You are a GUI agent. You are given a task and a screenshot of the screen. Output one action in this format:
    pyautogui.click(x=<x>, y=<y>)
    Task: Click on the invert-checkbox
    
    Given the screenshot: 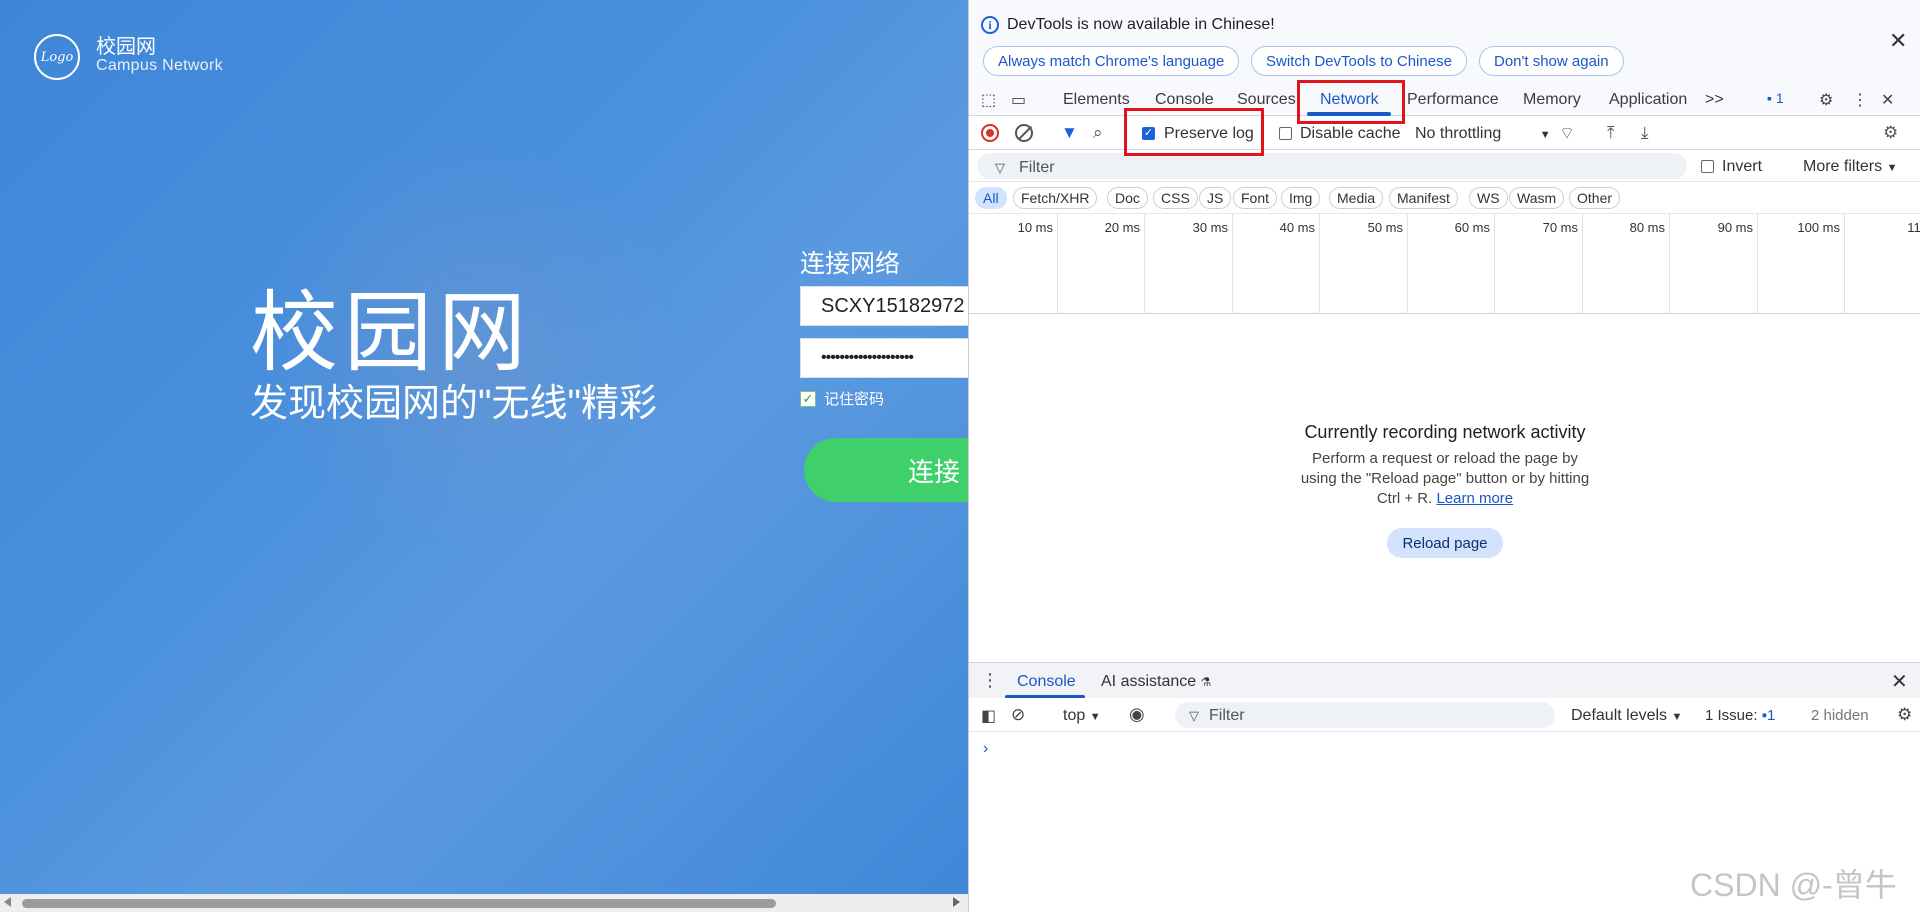 What is the action you would take?
    pyautogui.click(x=1707, y=166)
    